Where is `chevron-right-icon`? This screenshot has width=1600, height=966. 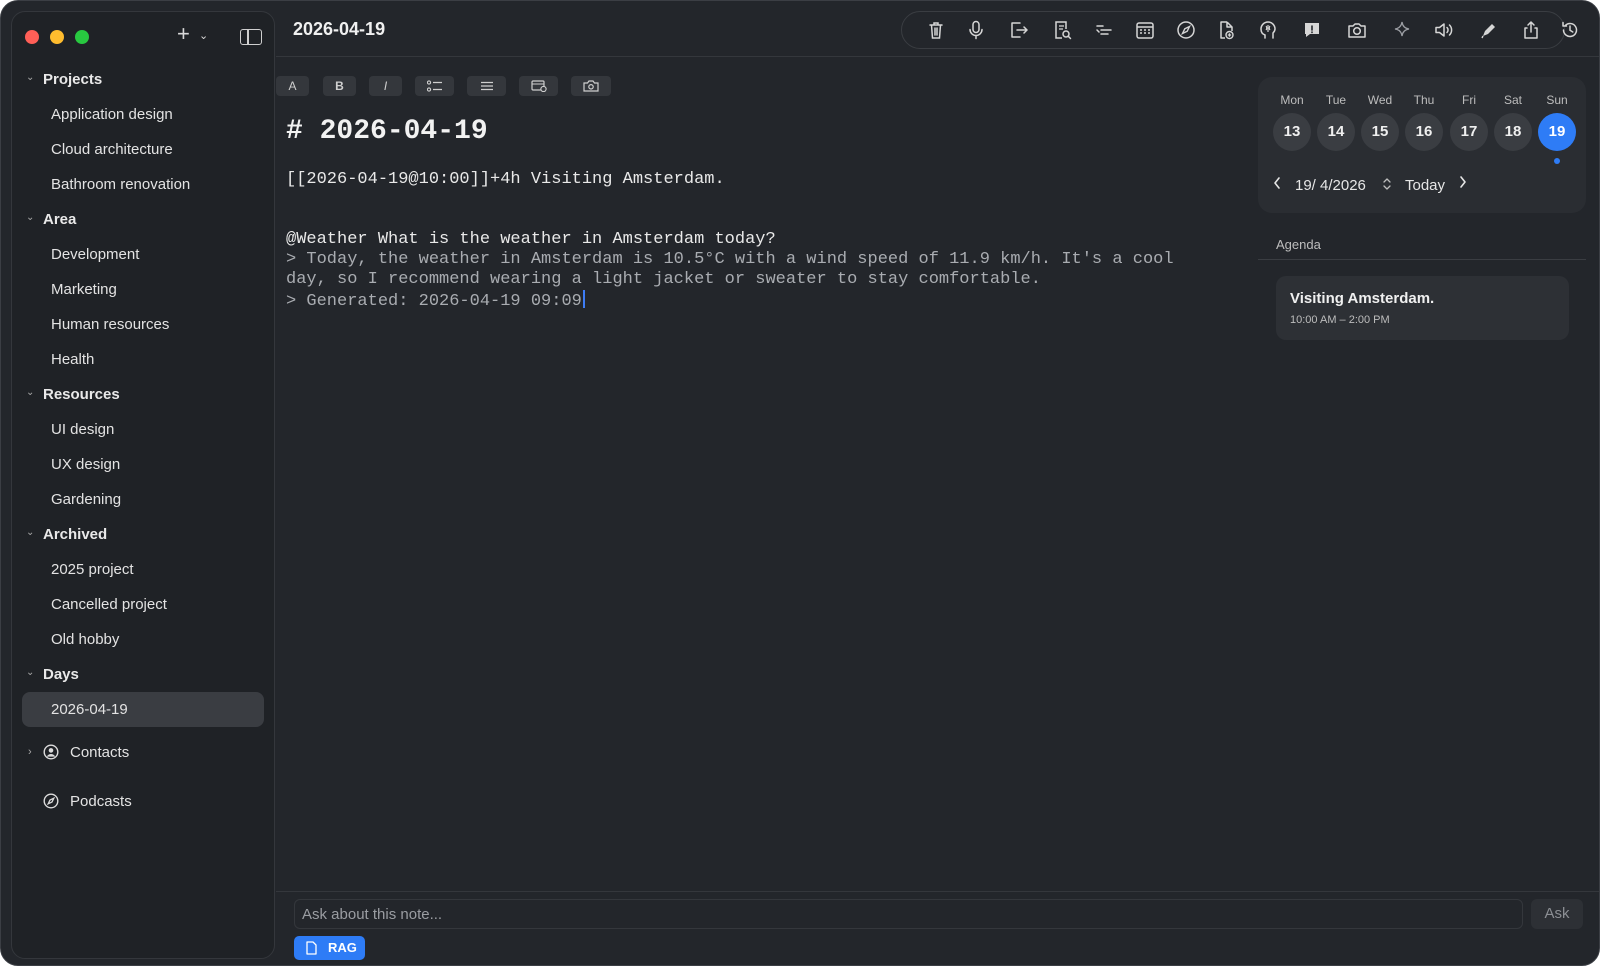
chevron-right-icon is located at coordinates (1463, 182).